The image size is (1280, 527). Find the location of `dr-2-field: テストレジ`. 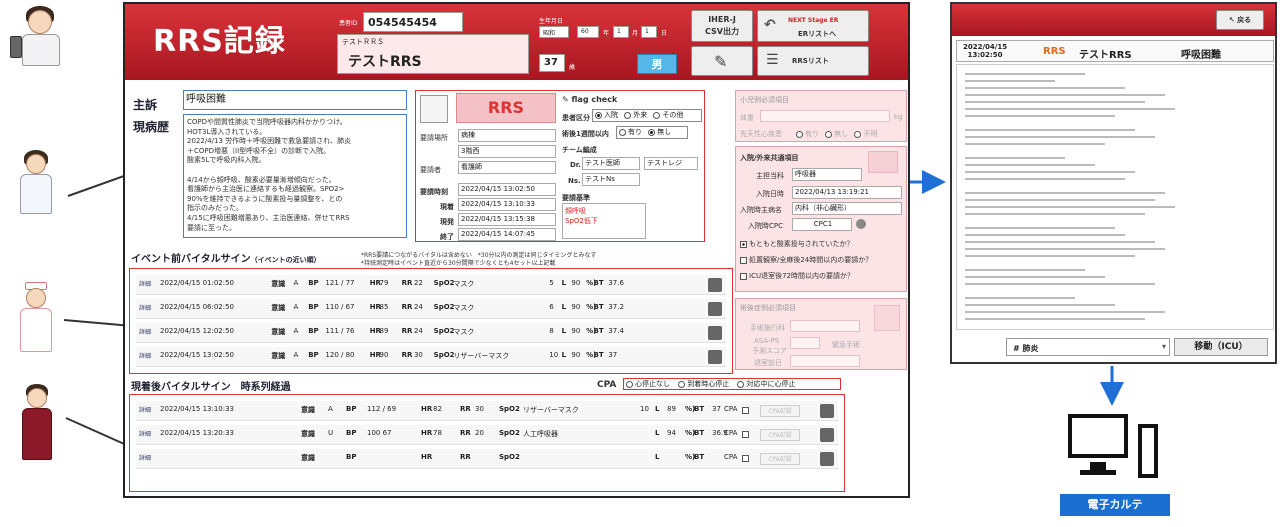

dr-2-field: テストレジ is located at coordinates (671, 163).